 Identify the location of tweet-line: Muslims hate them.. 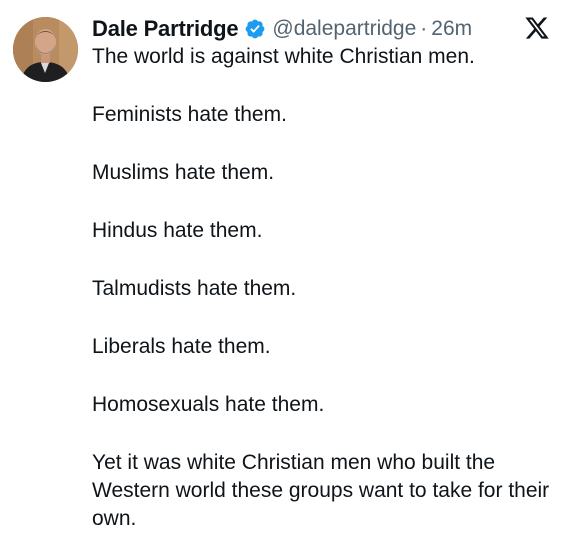
(183, 172).